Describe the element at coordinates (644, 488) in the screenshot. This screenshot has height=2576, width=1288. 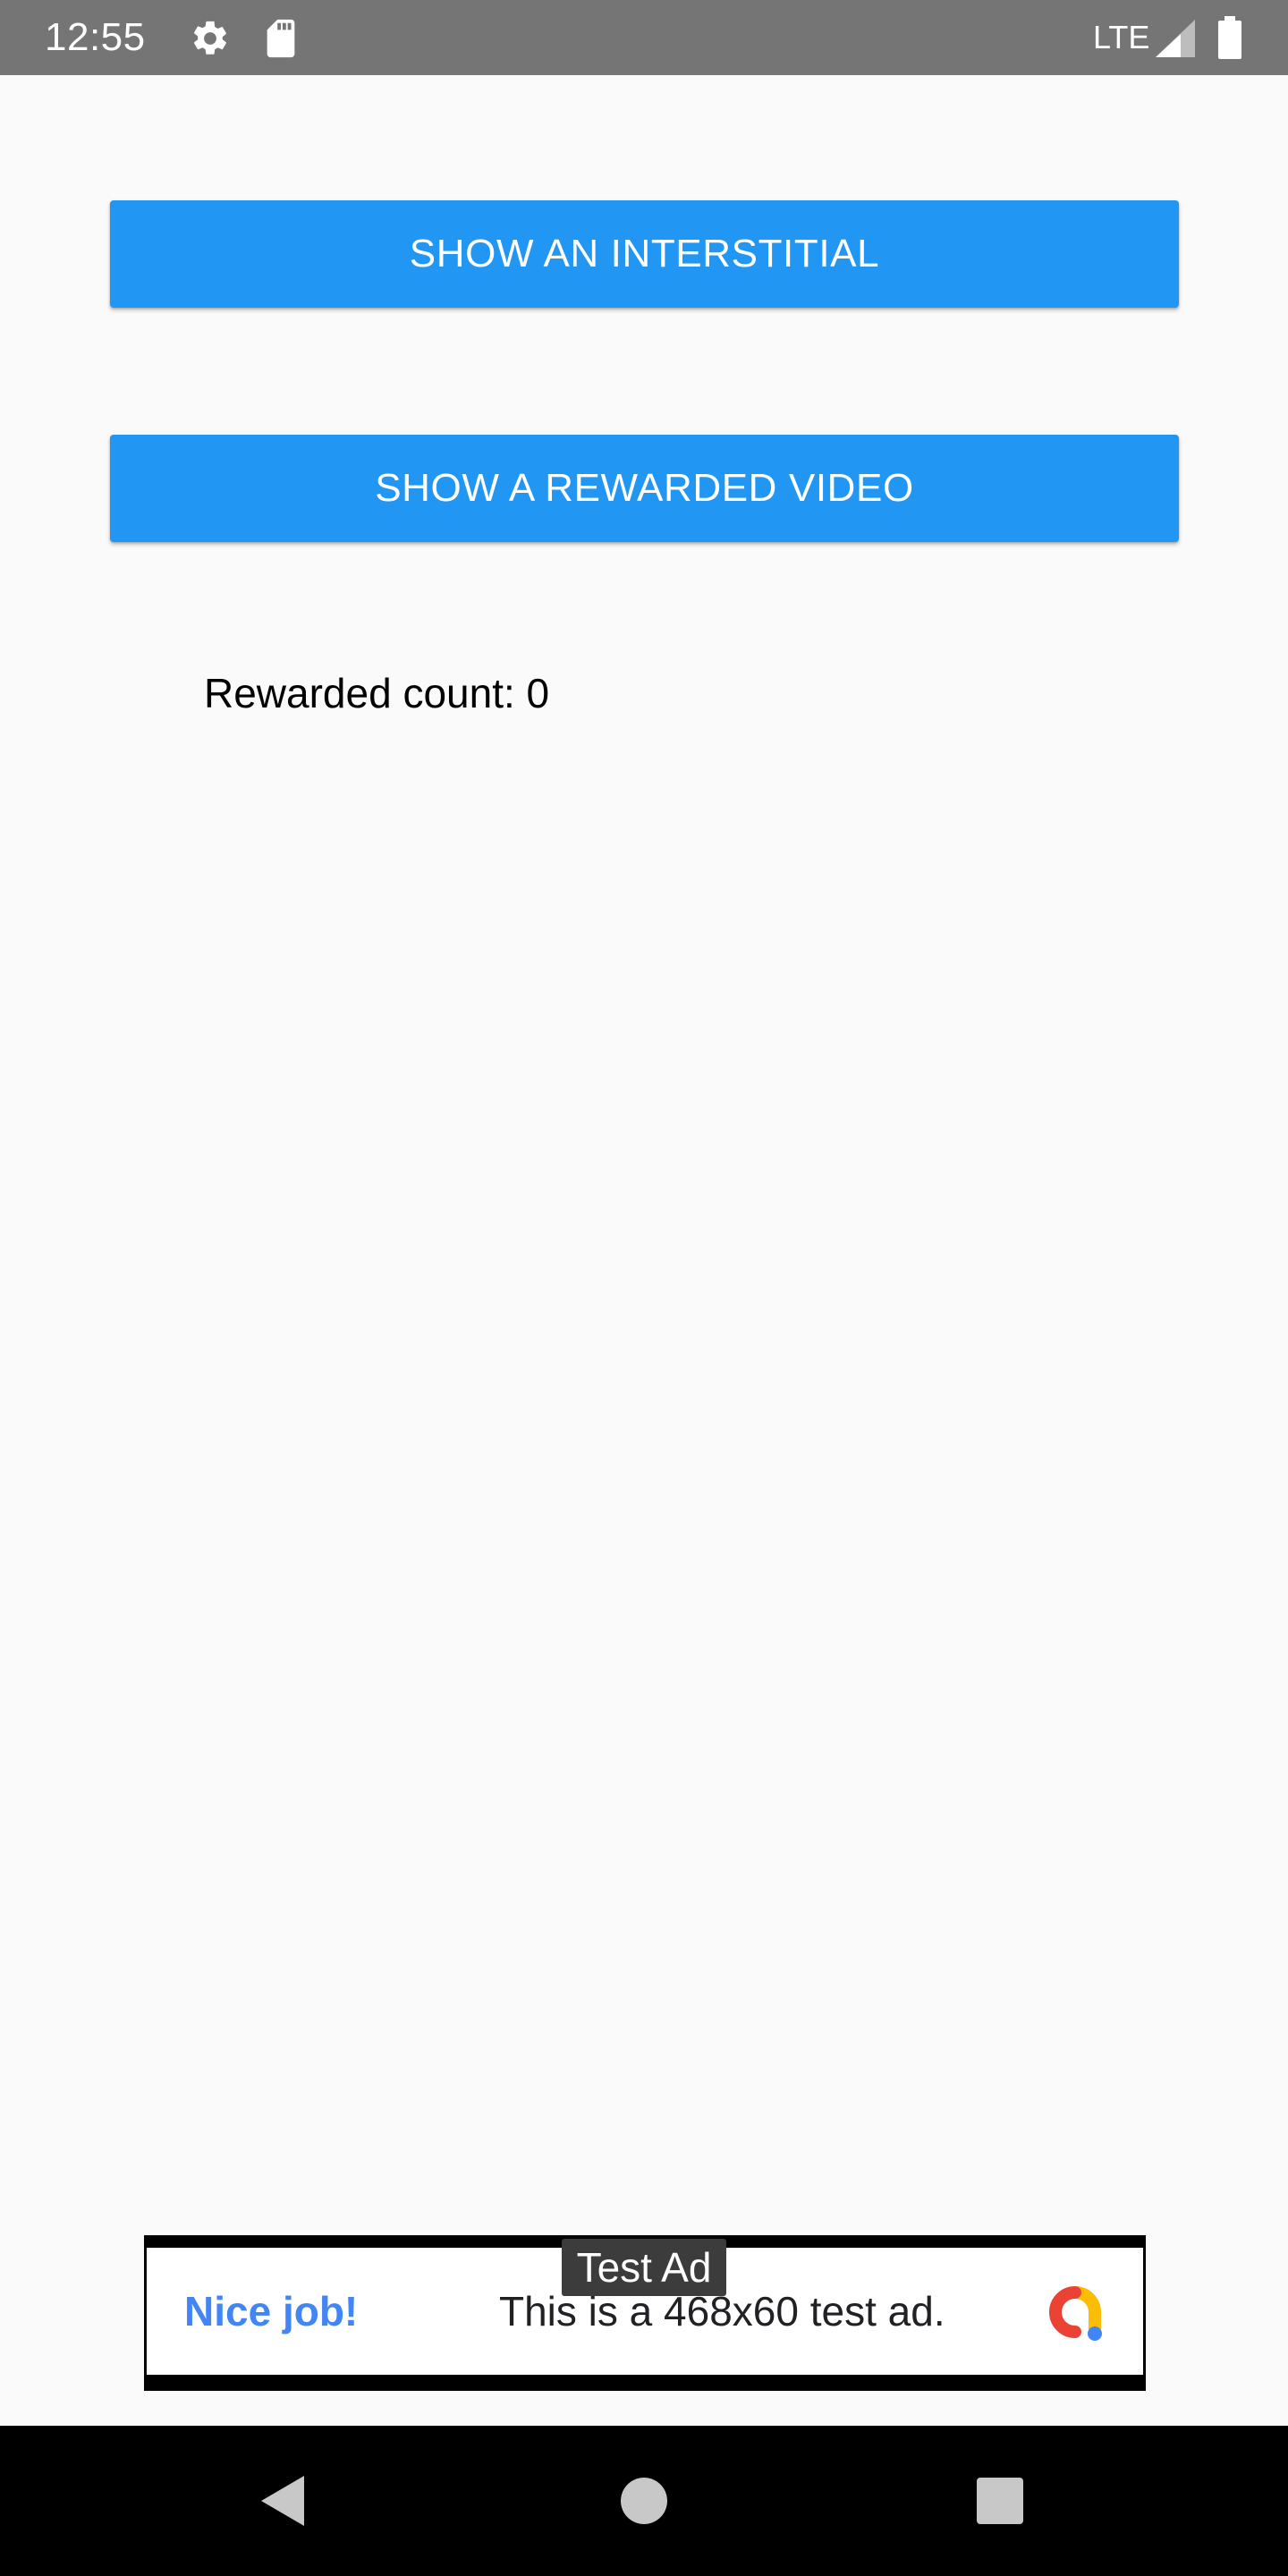
I see `show-rewarded-video-button: SHOW A REWARDED VIDEO` at that location.